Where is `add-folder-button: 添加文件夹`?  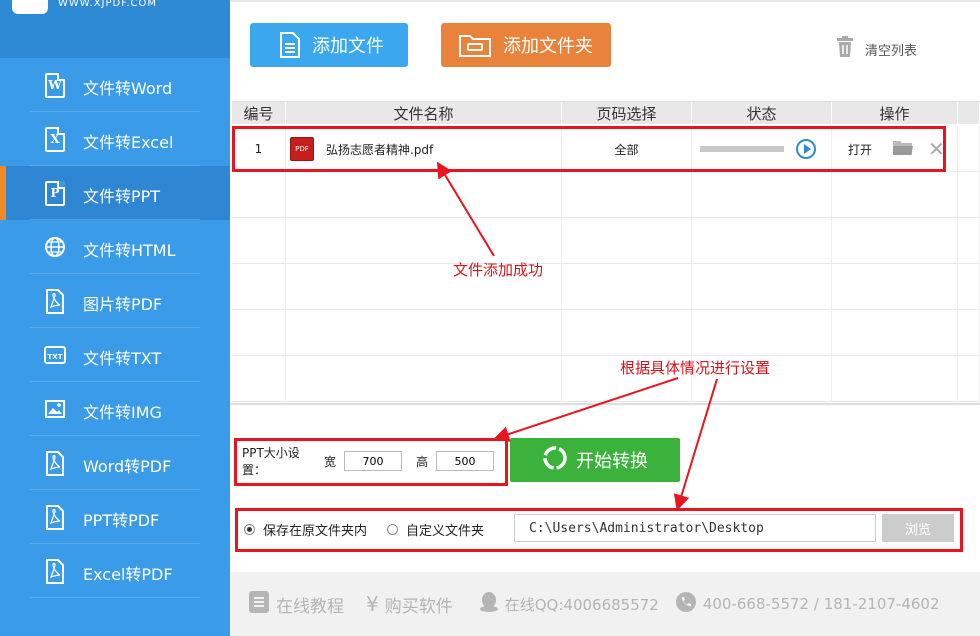
add-folder-button: 添加文件夹 is located at coordinates (526, 45).